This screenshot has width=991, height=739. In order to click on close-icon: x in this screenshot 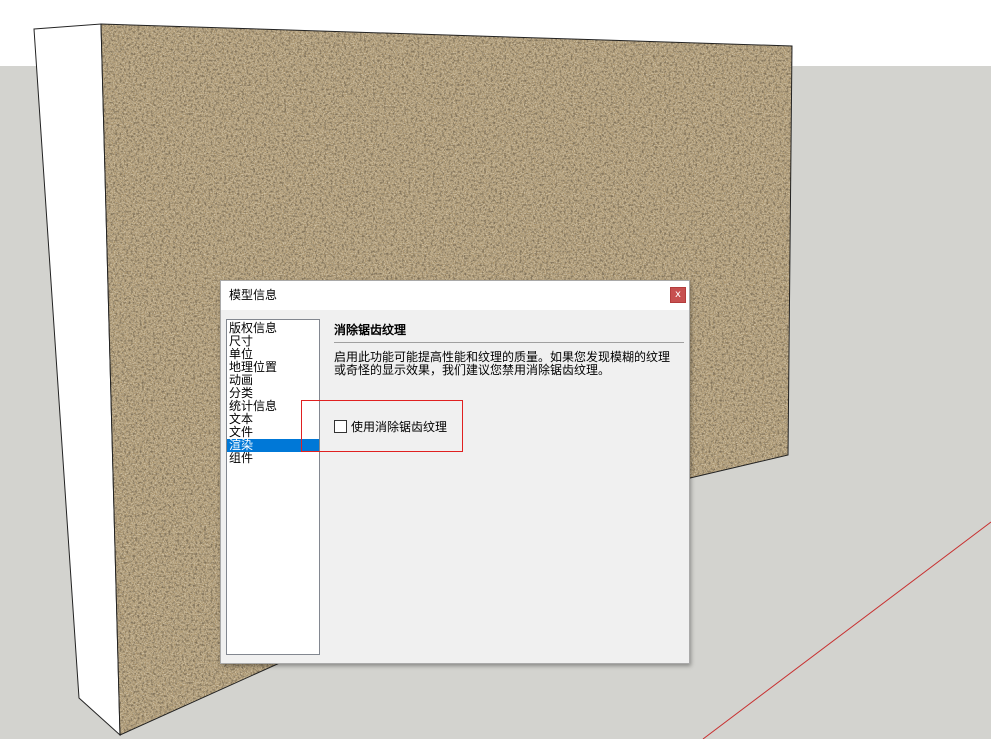, I will do `click(678, 294)`.